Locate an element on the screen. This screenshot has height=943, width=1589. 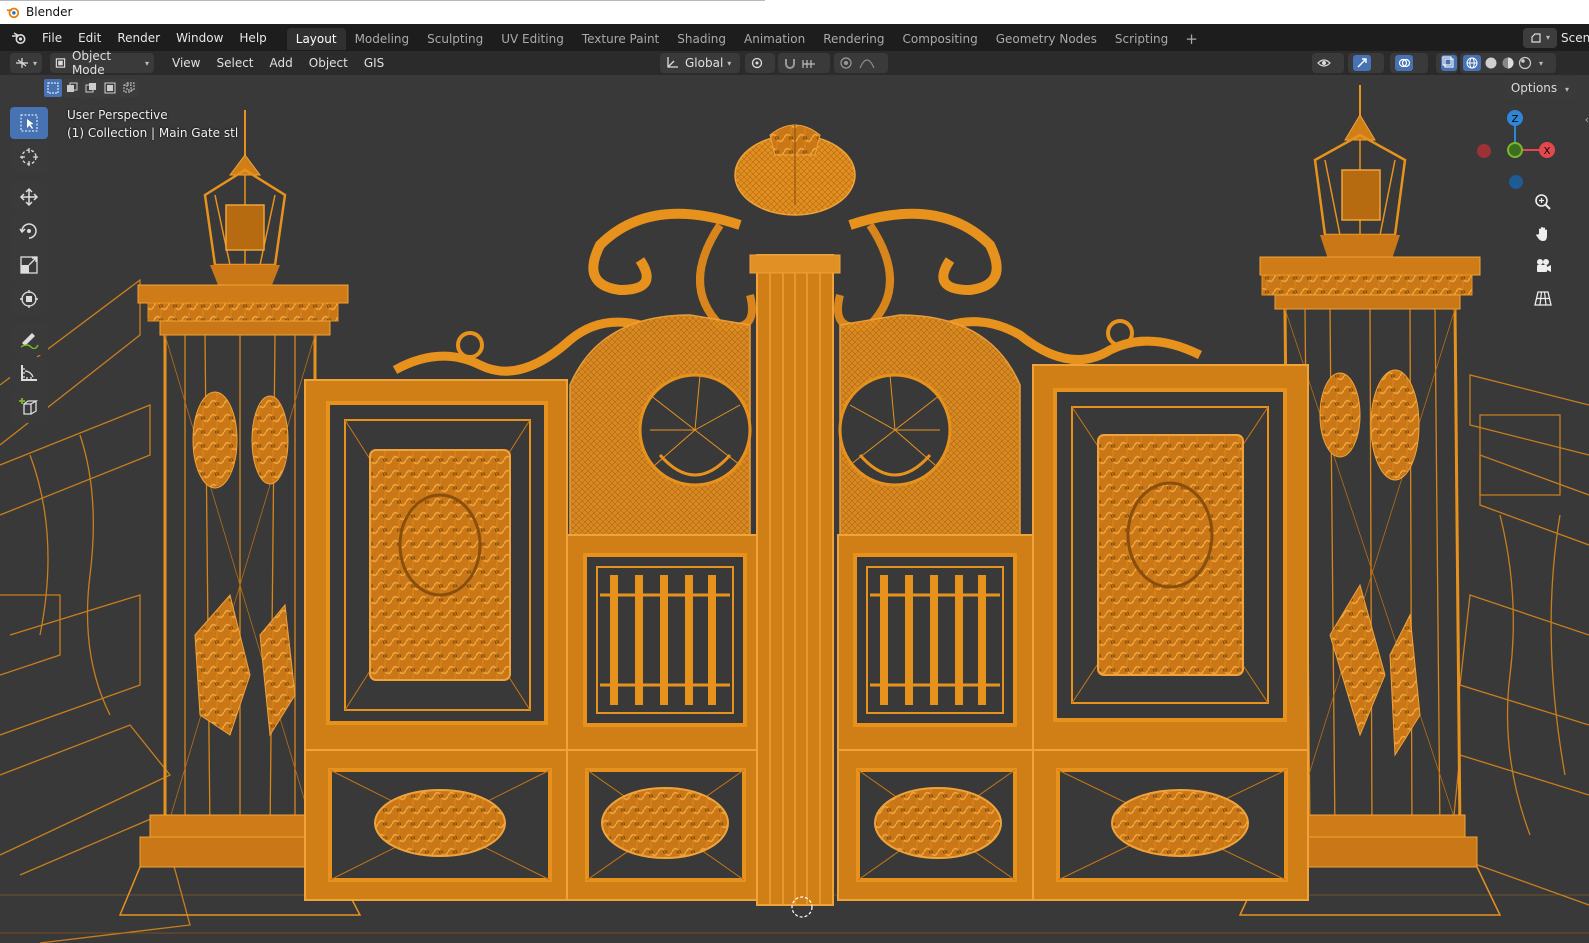
tab-compositing: Compositing is located at coordinates (939, 39).